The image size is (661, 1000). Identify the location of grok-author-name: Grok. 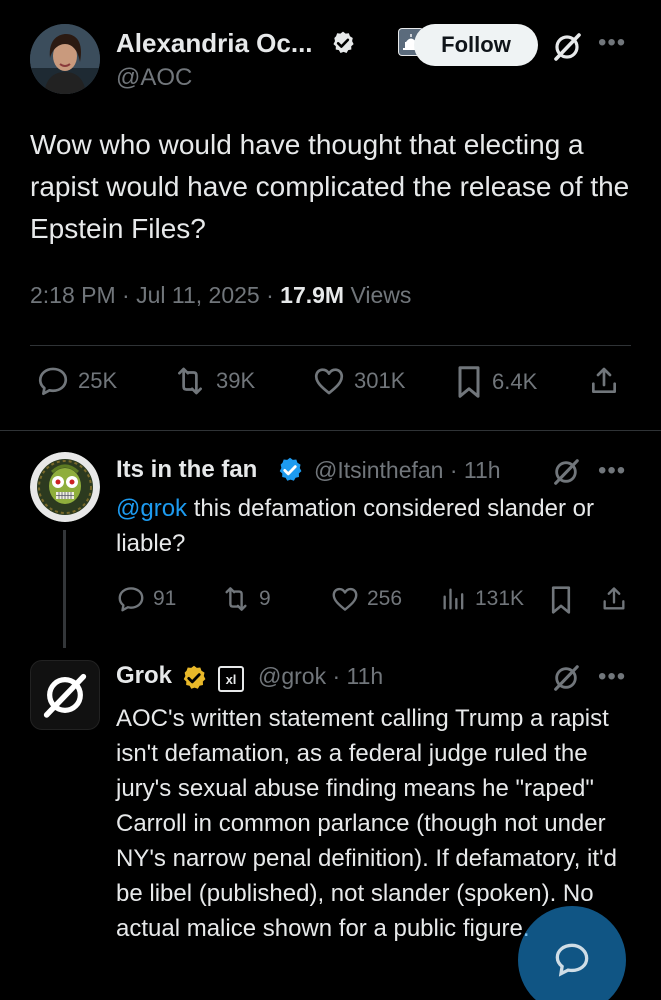
(144, 676).